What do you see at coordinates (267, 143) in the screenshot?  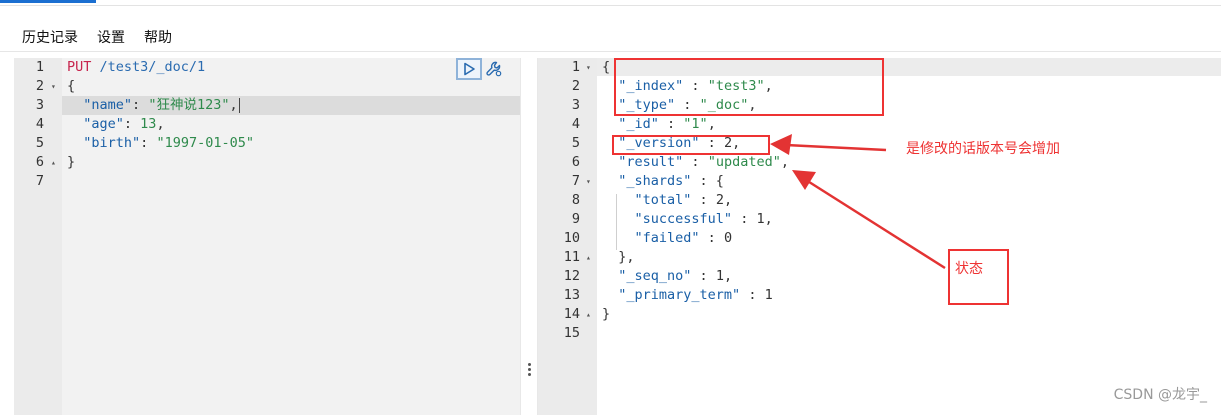 I see `code-line: 5 "birth": "1997-01-05"` at bounding box center [267, 143].